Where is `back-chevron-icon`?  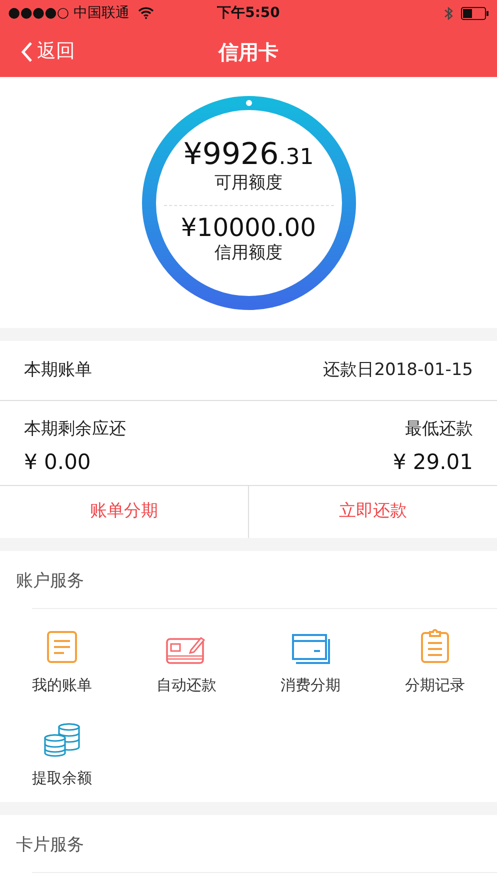 back-chevron-icon is located at coordinates (27, 51).